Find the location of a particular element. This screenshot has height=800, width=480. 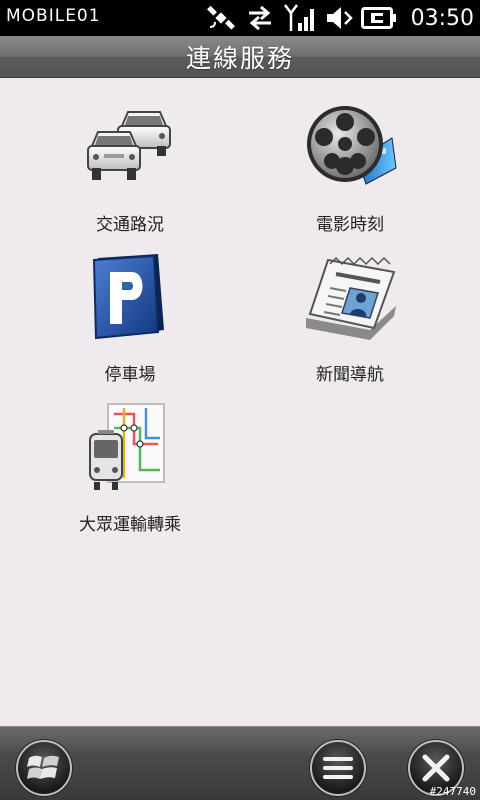

parking-icon is located at coordinates (128, 297).